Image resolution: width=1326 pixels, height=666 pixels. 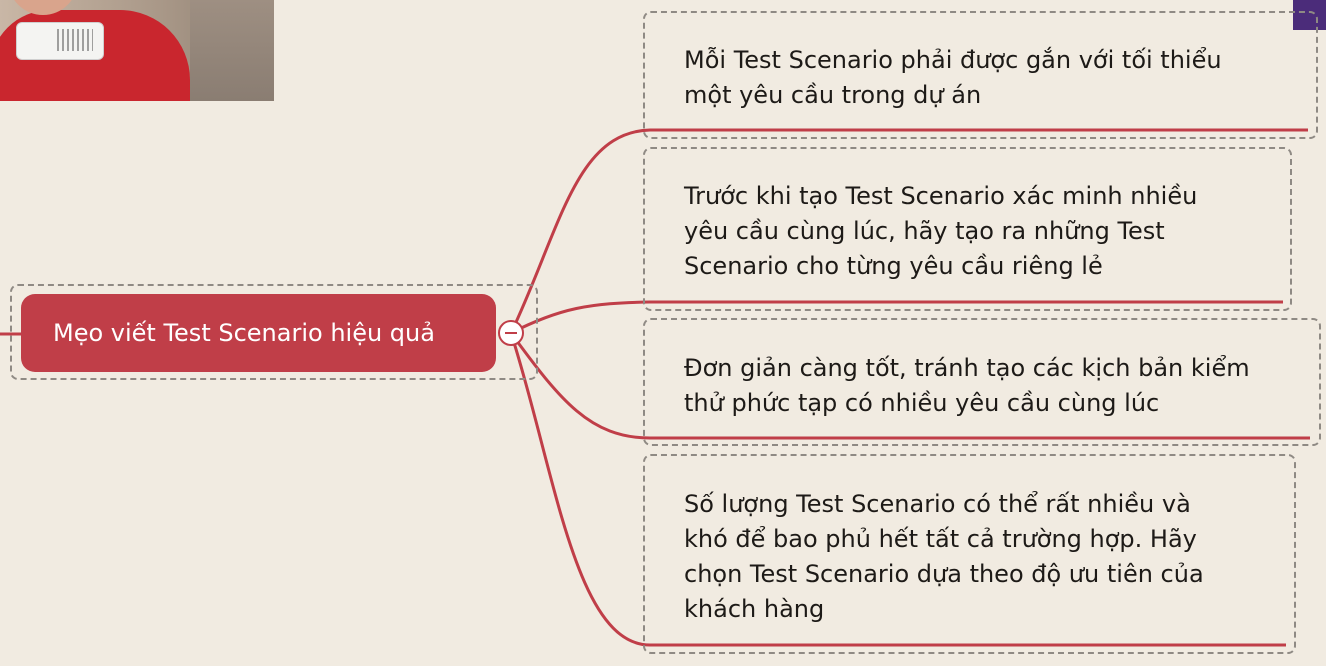 I want to click on minus-circle-icon, so click(x=511, y=333).